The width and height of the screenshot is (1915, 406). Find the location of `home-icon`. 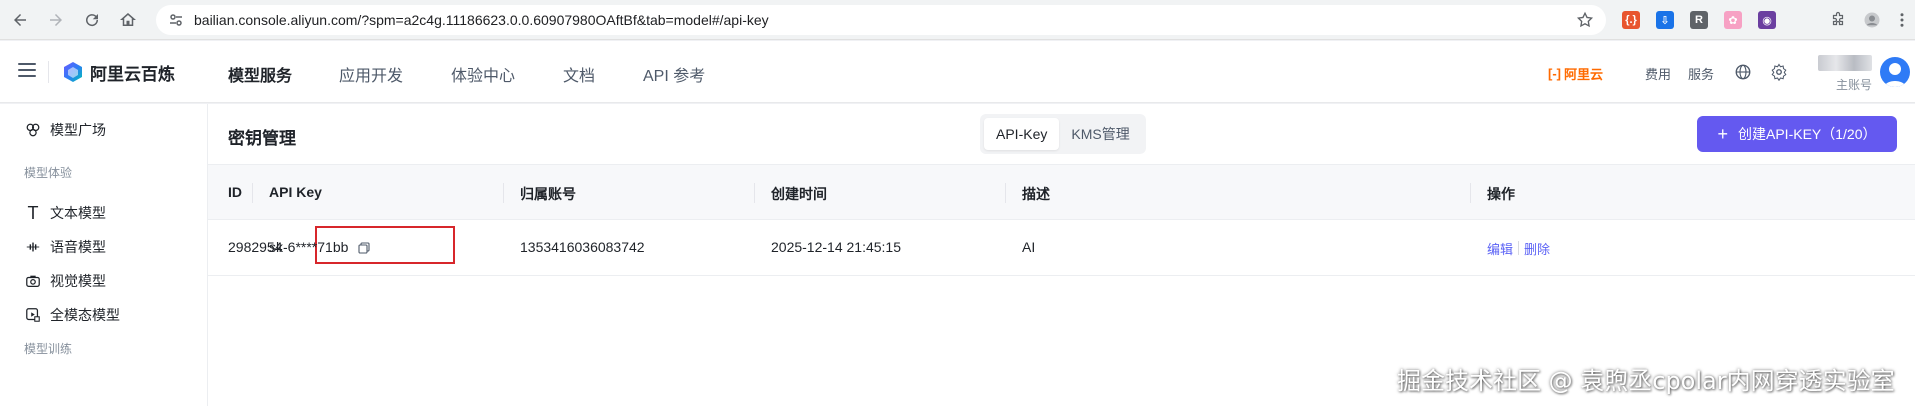

home-icon is located at coordinates (128, 19).